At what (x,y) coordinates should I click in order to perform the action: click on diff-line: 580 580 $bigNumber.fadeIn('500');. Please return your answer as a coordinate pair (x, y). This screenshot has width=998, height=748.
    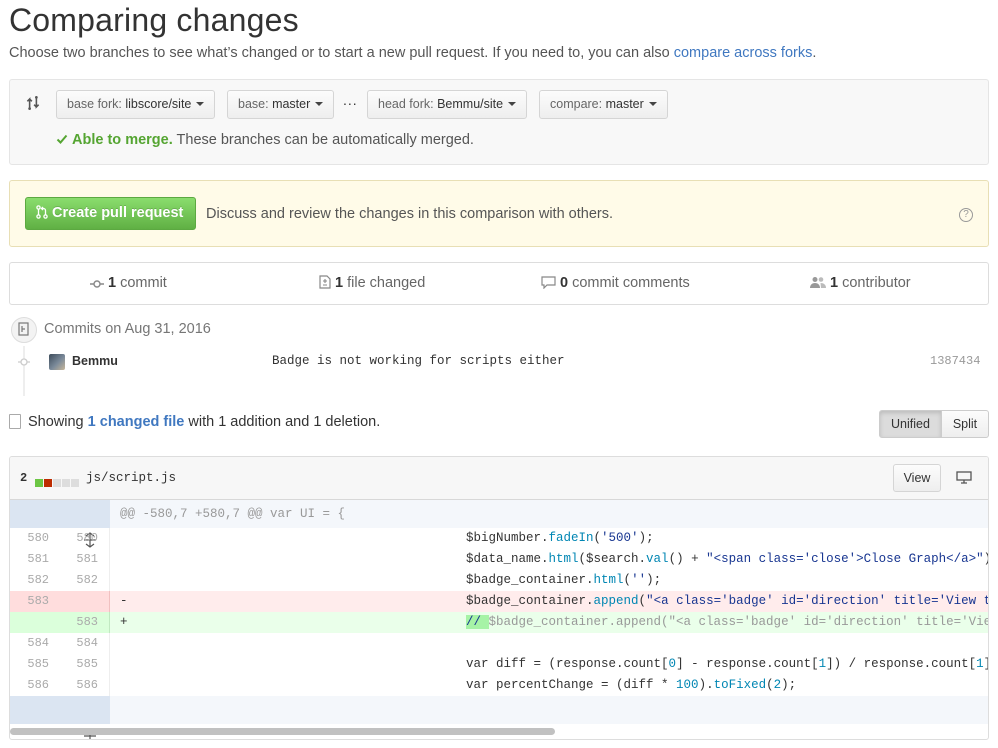
    Looking at the image, I should click on (499, 538).